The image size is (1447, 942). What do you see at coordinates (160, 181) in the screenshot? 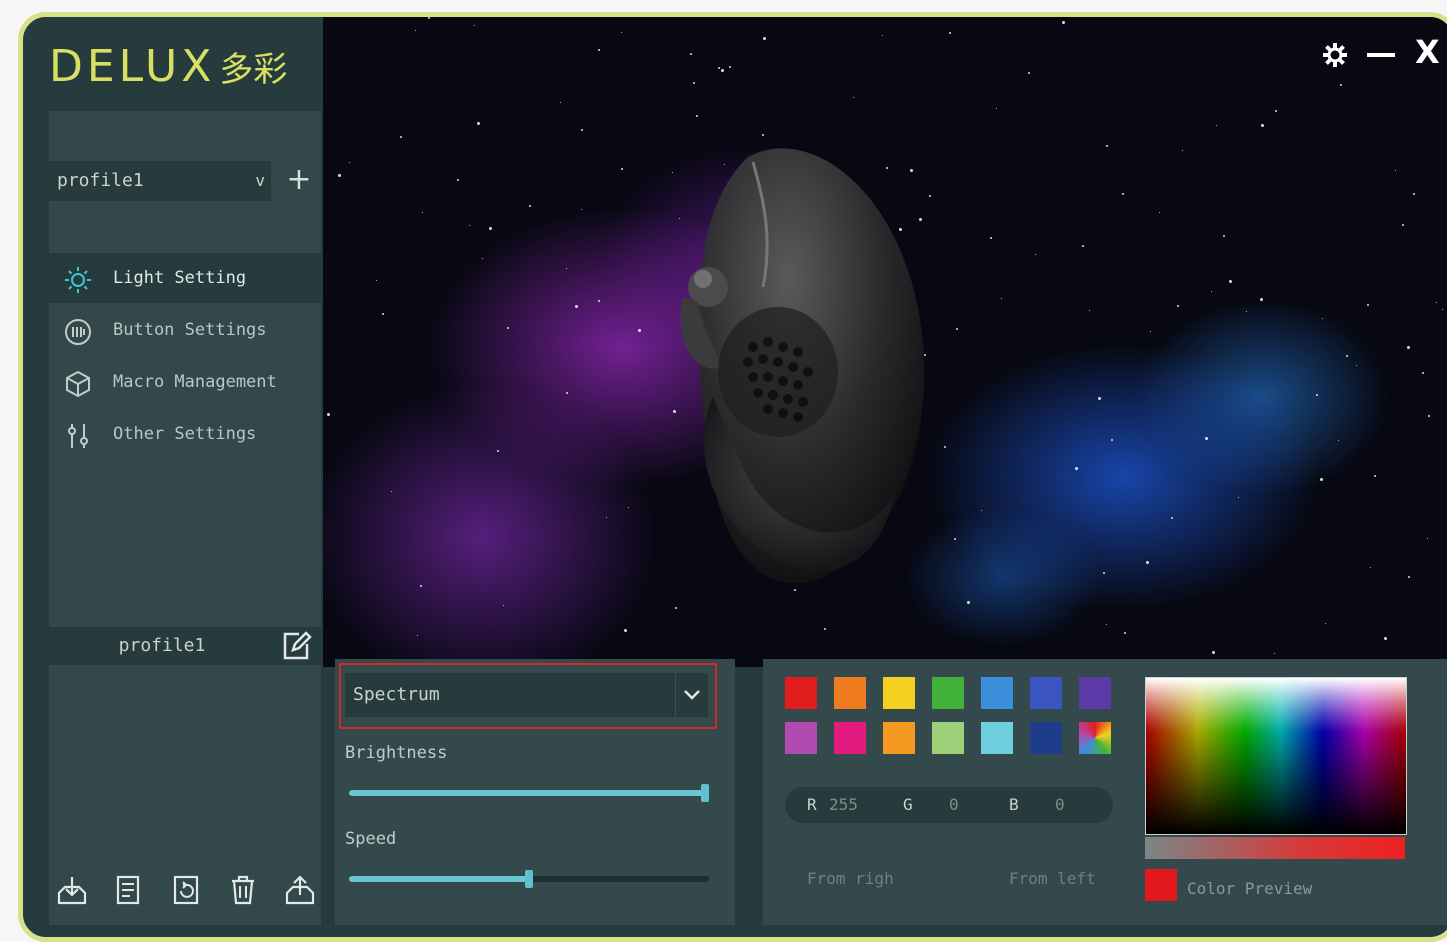
I see `profile-dropdown: profile1 v` at bounding box center [160, 181].